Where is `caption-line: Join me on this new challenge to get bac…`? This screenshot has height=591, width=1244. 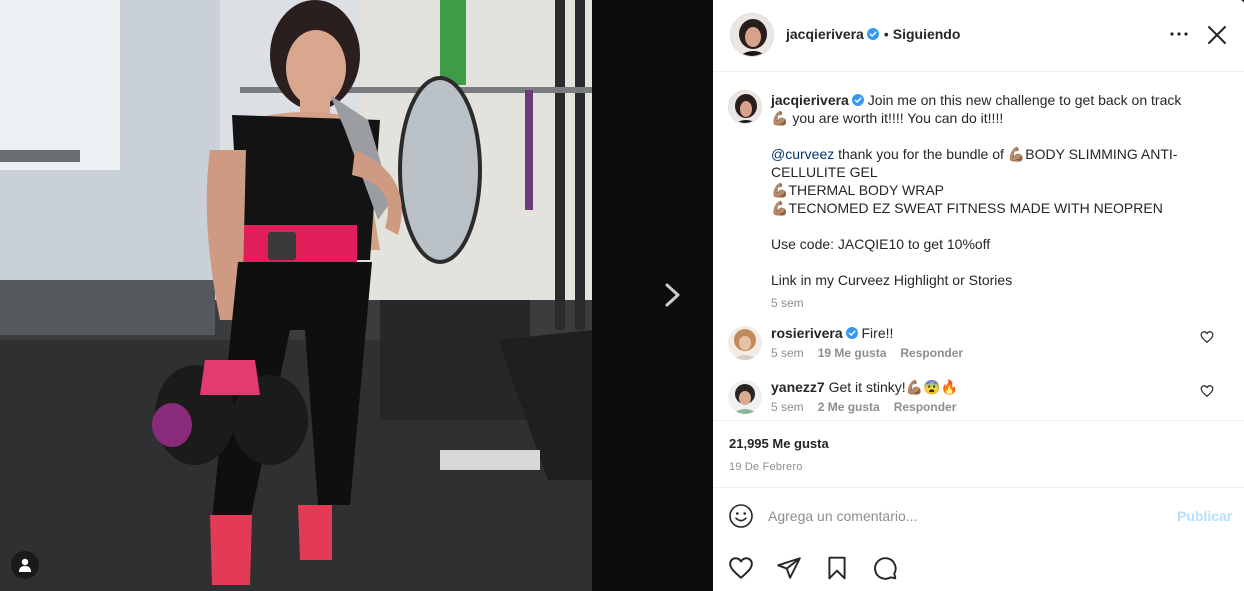 caption-line: Join me on this new challenge to get bac… is located at coordinates (1024, 100).